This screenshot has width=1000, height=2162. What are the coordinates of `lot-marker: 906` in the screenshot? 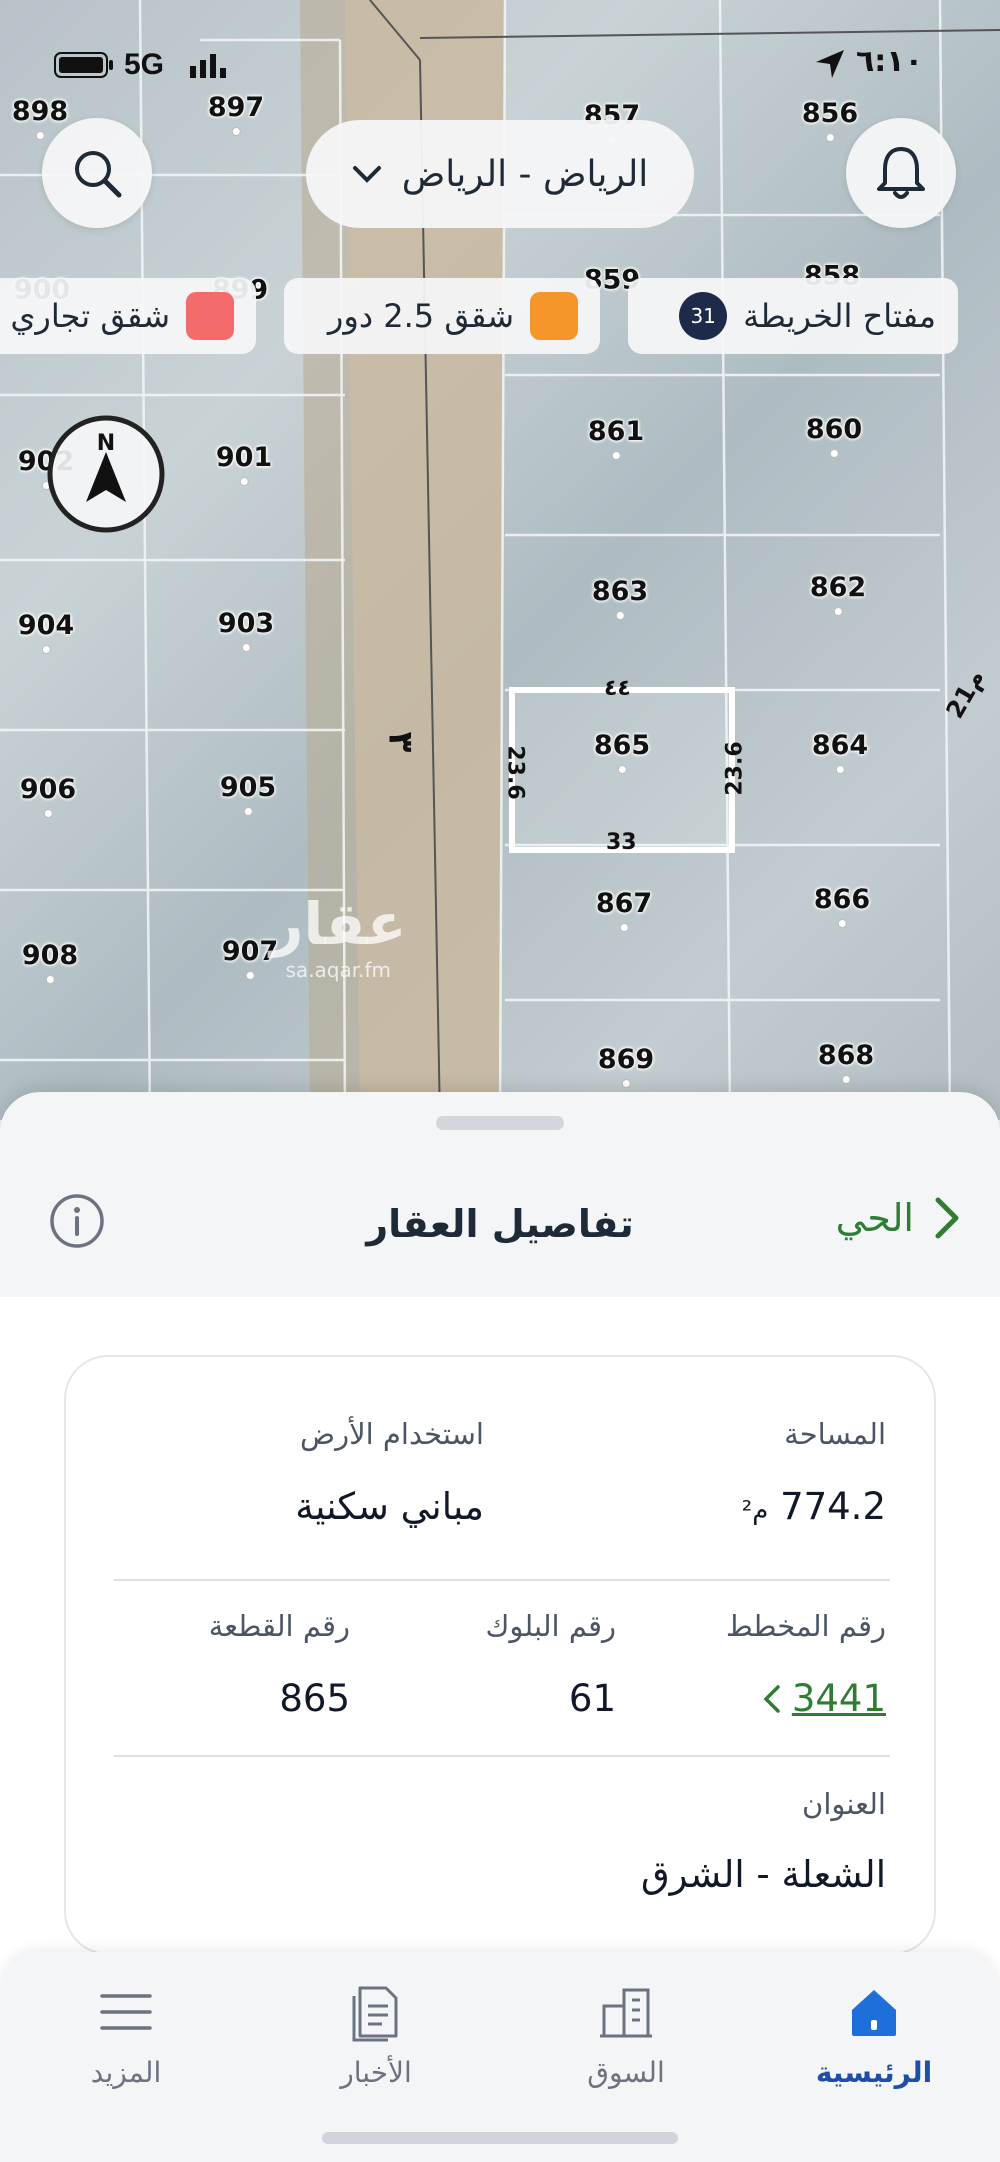 It's located at (48, 796).